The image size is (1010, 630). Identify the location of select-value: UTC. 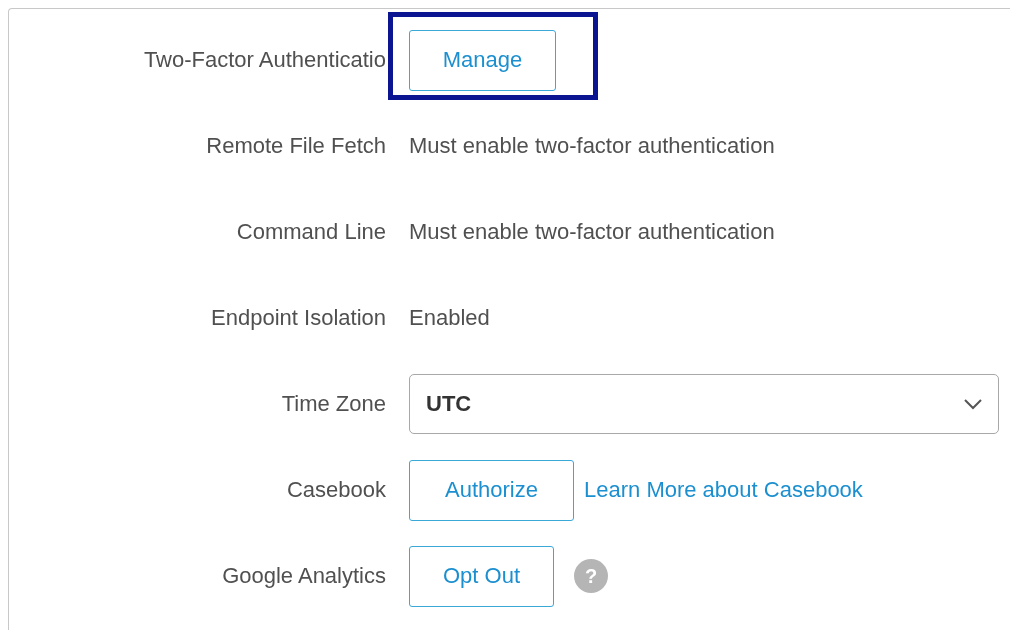
(449, 404).